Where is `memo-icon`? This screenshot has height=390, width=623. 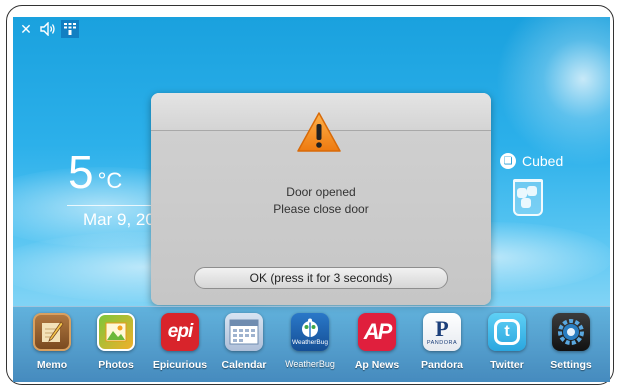
memo-icon is located at coordinates (52, 332).